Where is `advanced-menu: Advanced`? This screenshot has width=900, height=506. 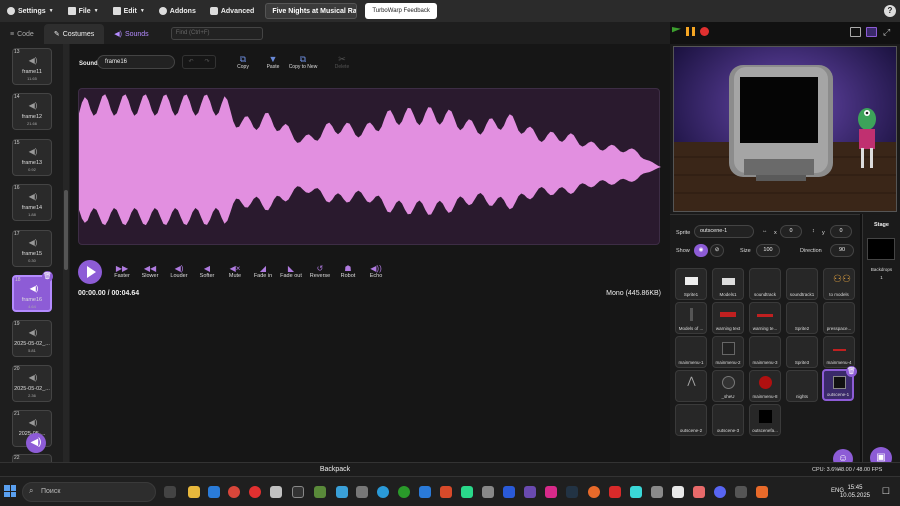
advanced-menu: Advanced is located at coordinates (232, 11).